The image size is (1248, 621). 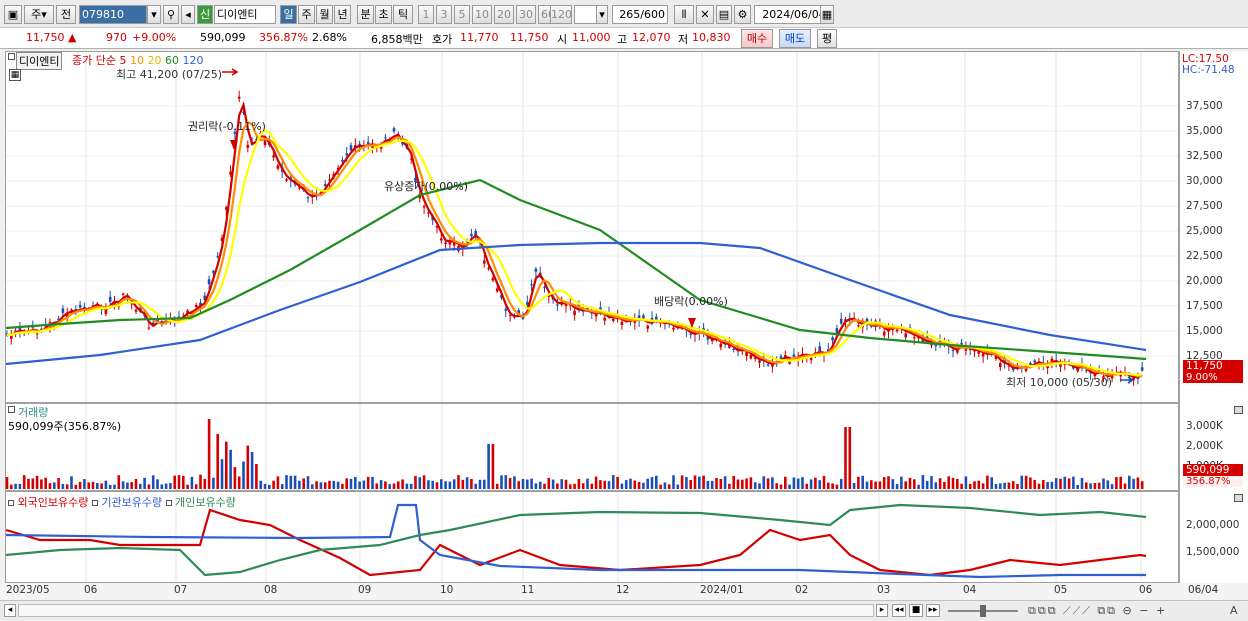 I want to click on rewind-icon: ◂◂, so click(x=899, y=610).